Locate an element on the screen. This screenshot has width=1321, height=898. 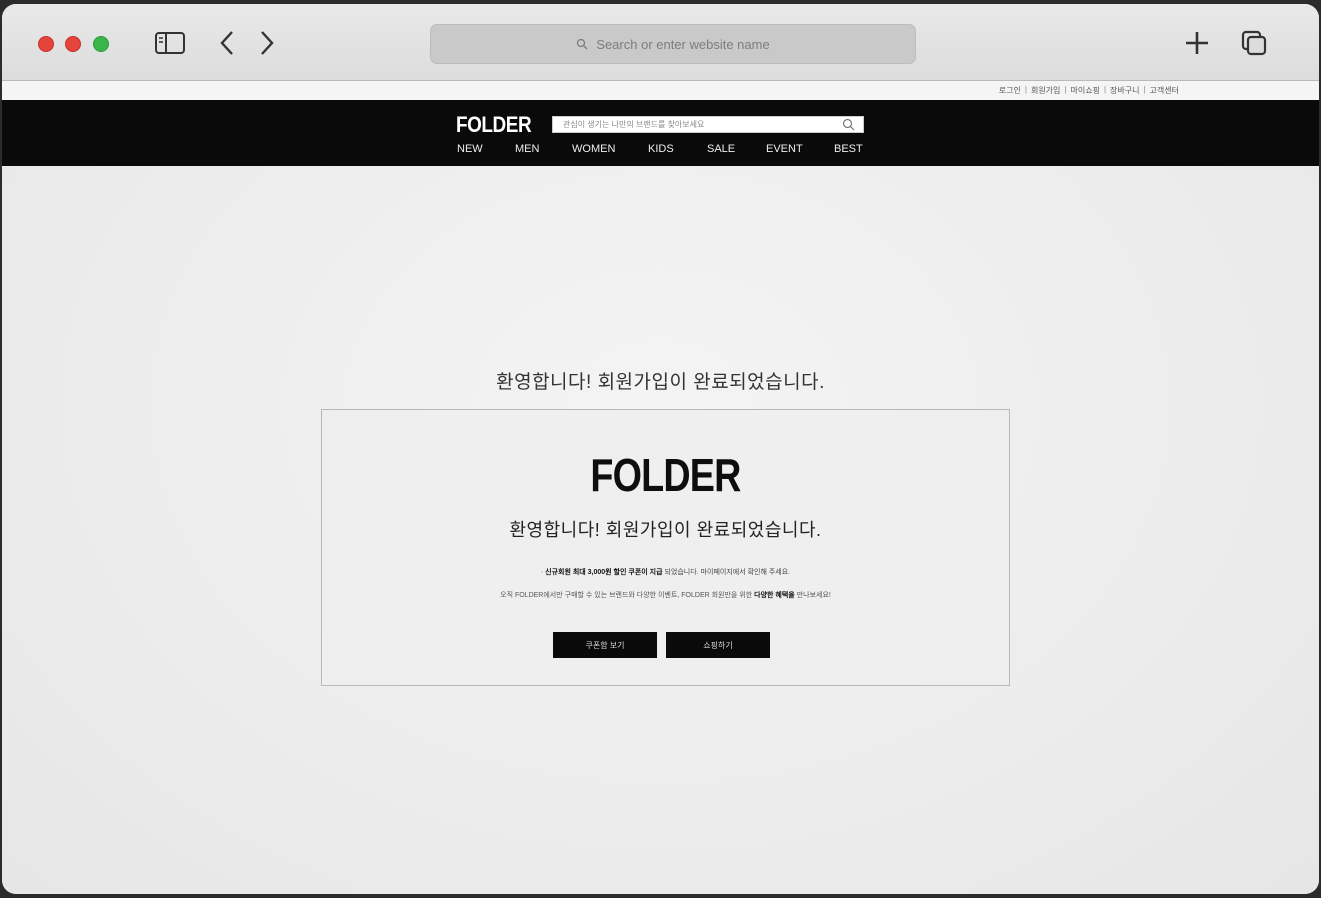
nav-item-best: BEST is located at coordinates (848, 149).